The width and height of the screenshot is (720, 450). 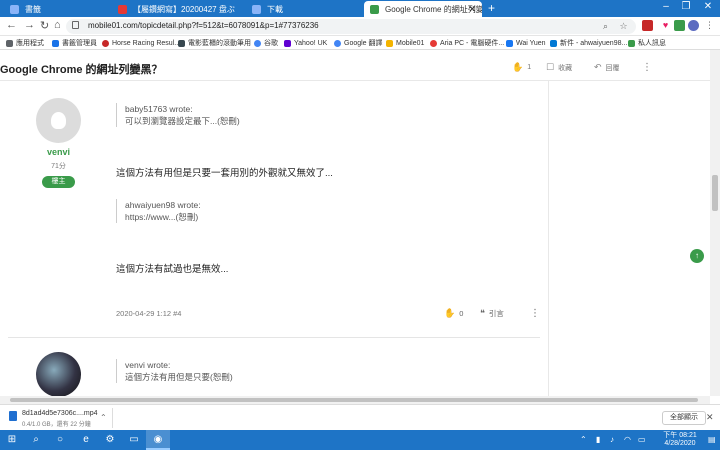 I want to click on save-button: ☐ 收藏, so click(x=559, y=67).